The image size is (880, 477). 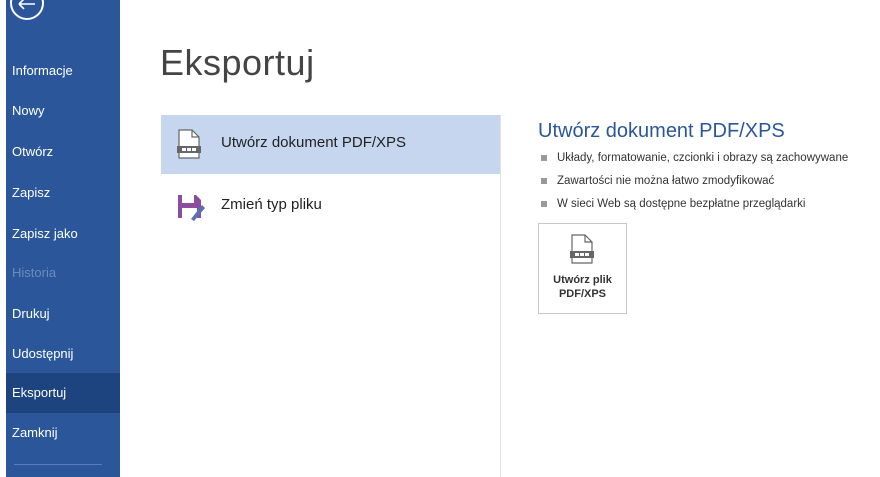 What do you see at coordinates (26, 5) in the screenshot?
I see `back-arrow-icon` at bounding box center [26, 5].